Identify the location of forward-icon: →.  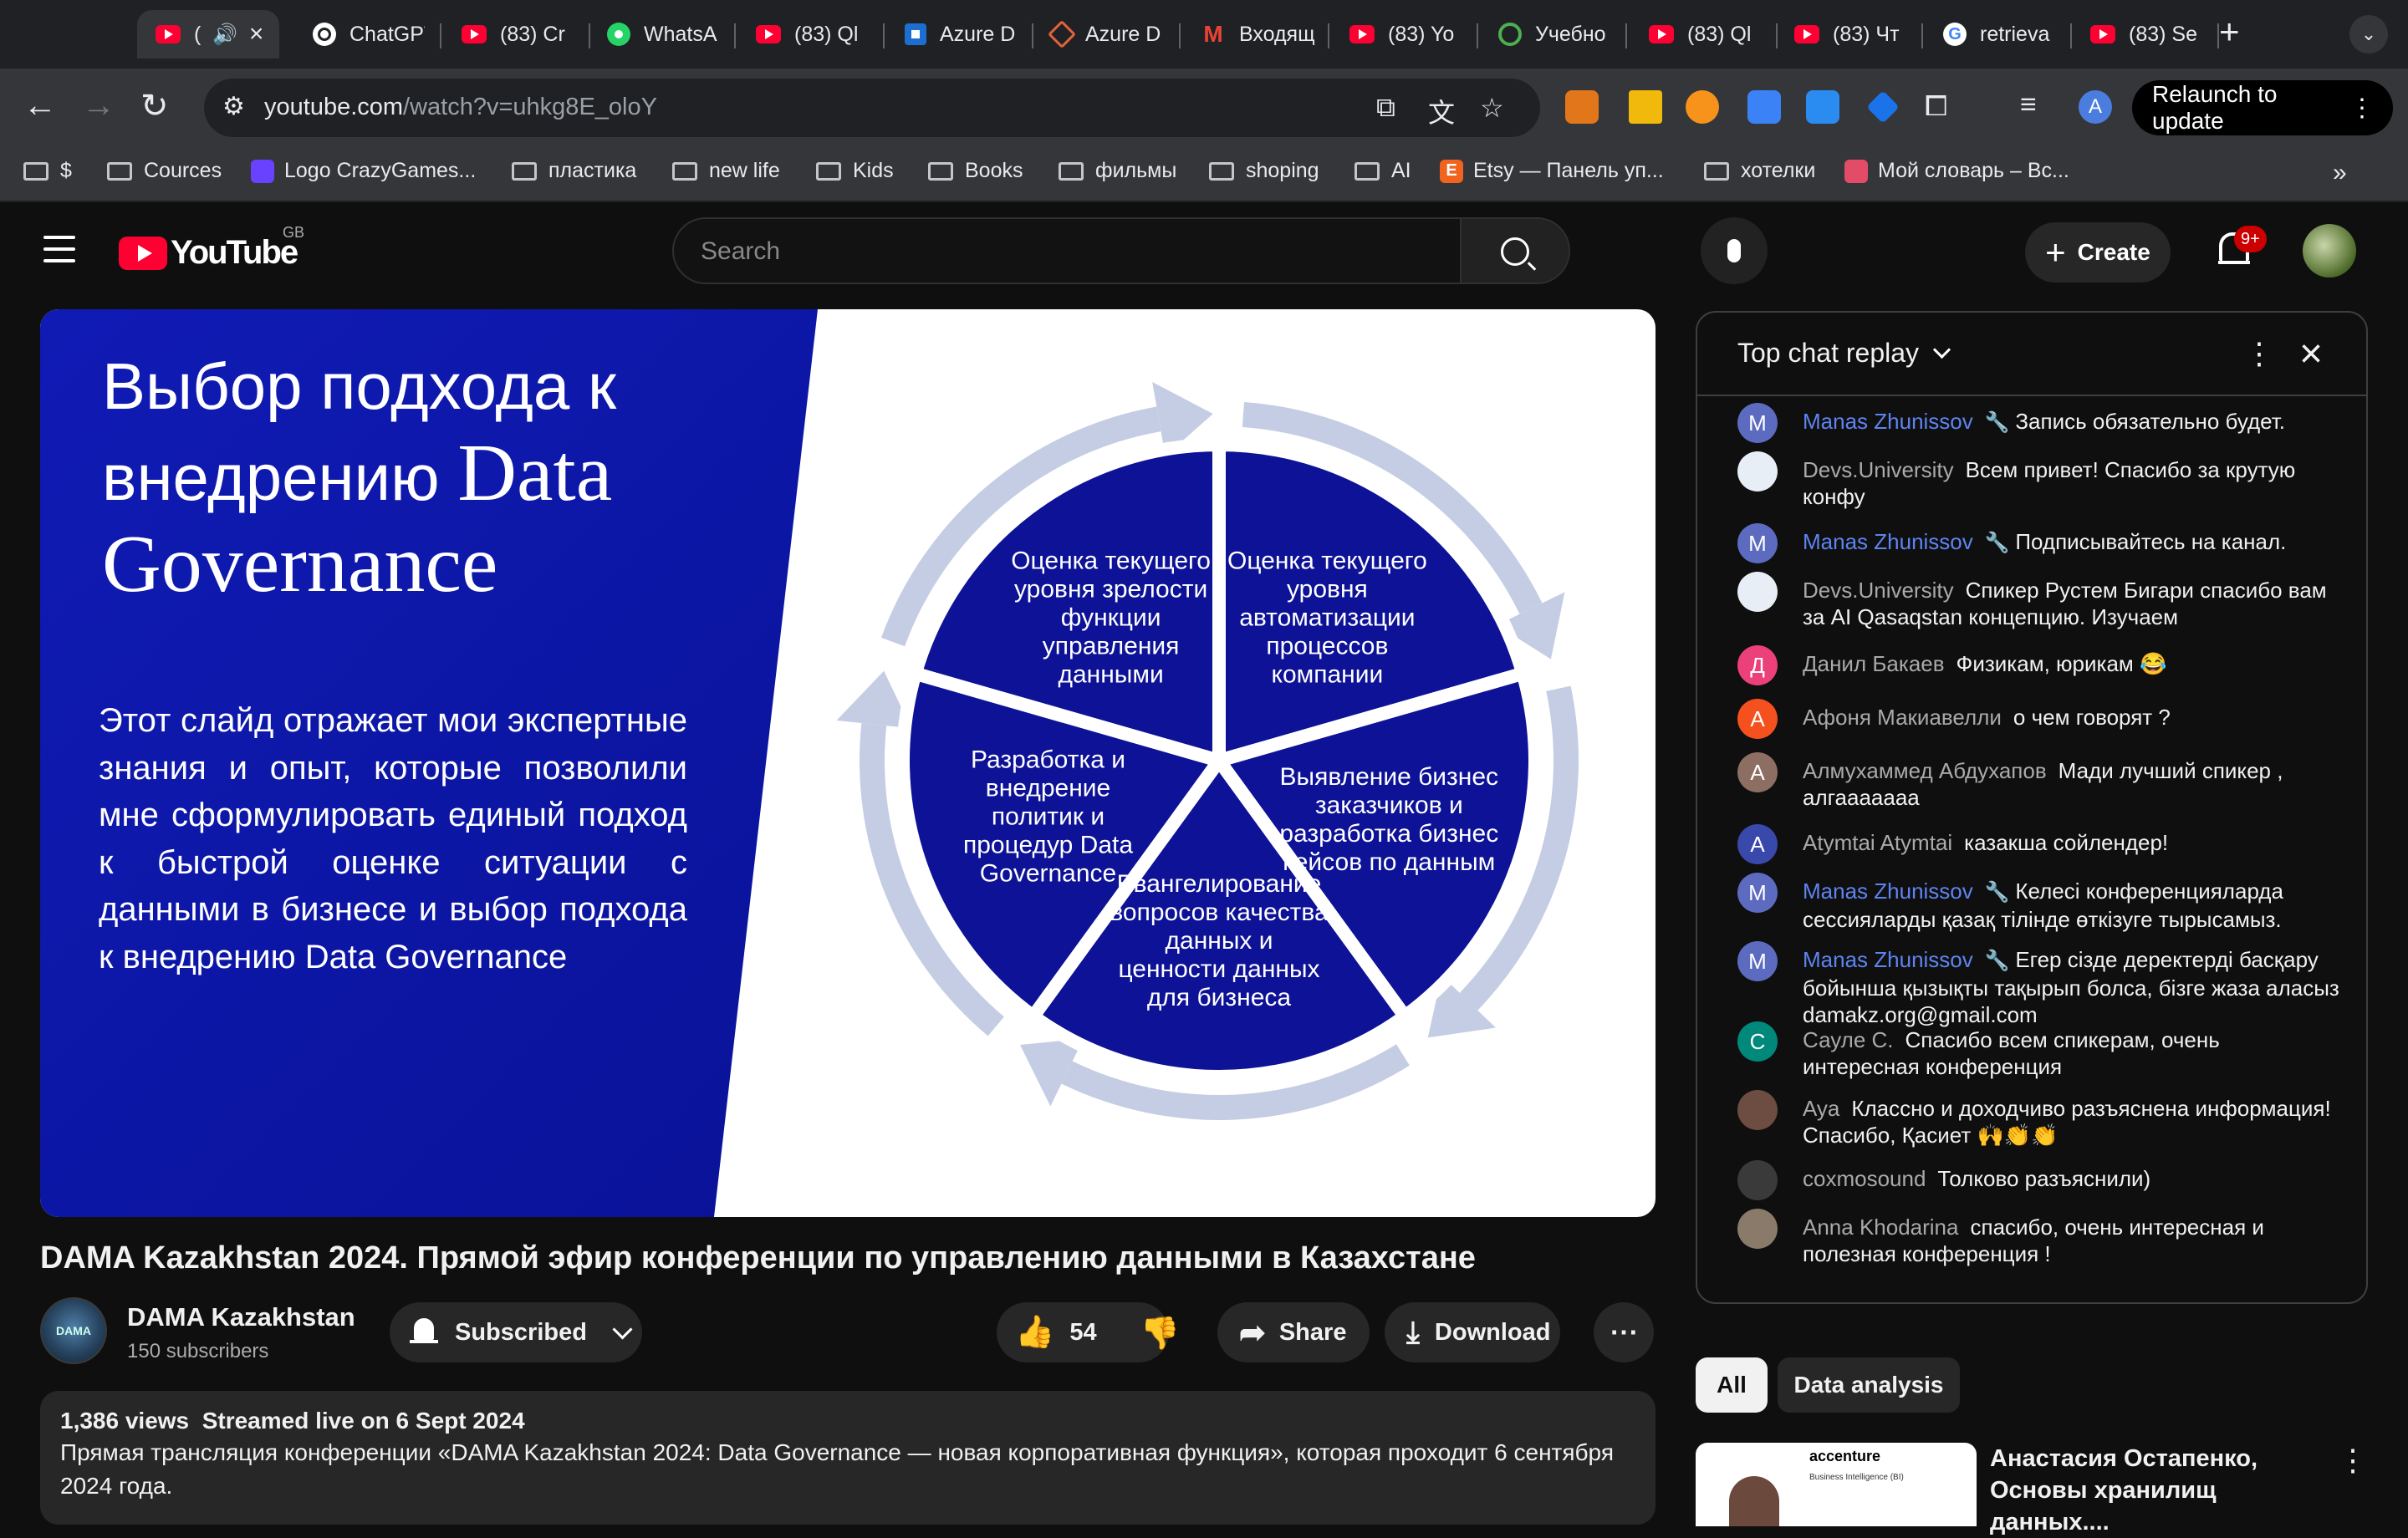
(98, 106).